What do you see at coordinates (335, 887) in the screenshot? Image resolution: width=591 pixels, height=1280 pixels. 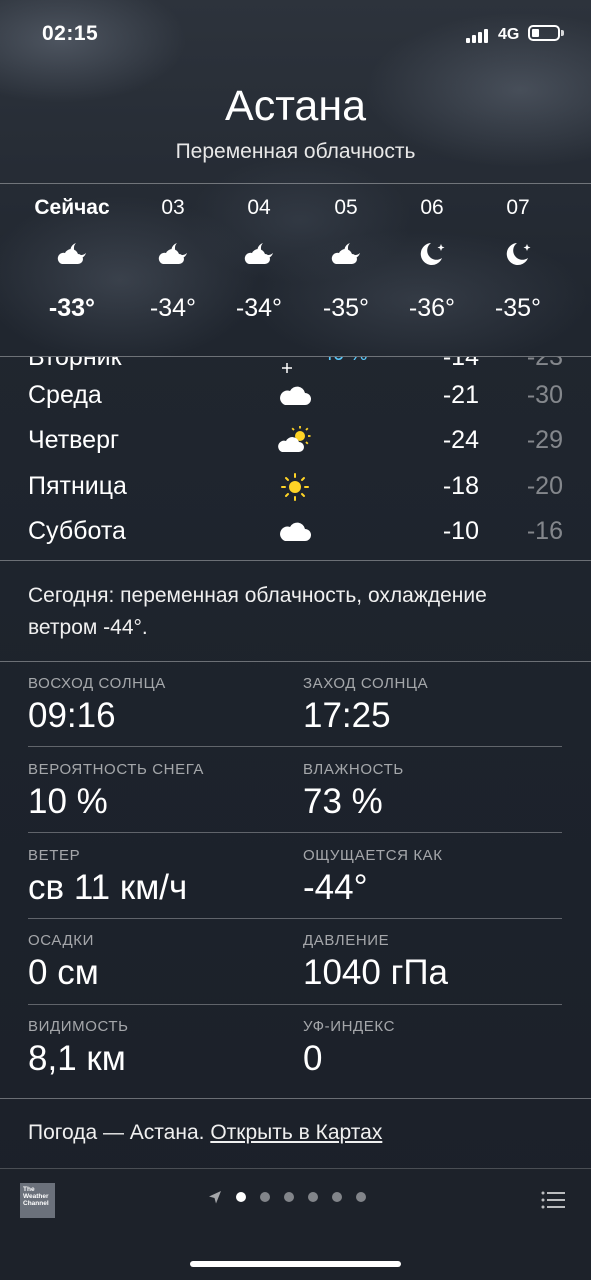 I see `feels-like-value: -44°` at bounding box center [335, 887].